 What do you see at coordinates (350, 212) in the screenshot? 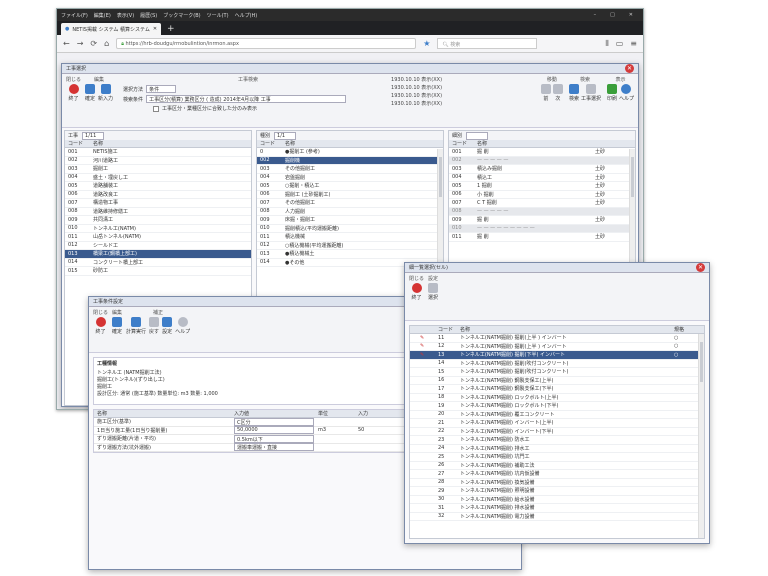
I see `table-row: 008 人力掘削` at bounding box center [350, 212].